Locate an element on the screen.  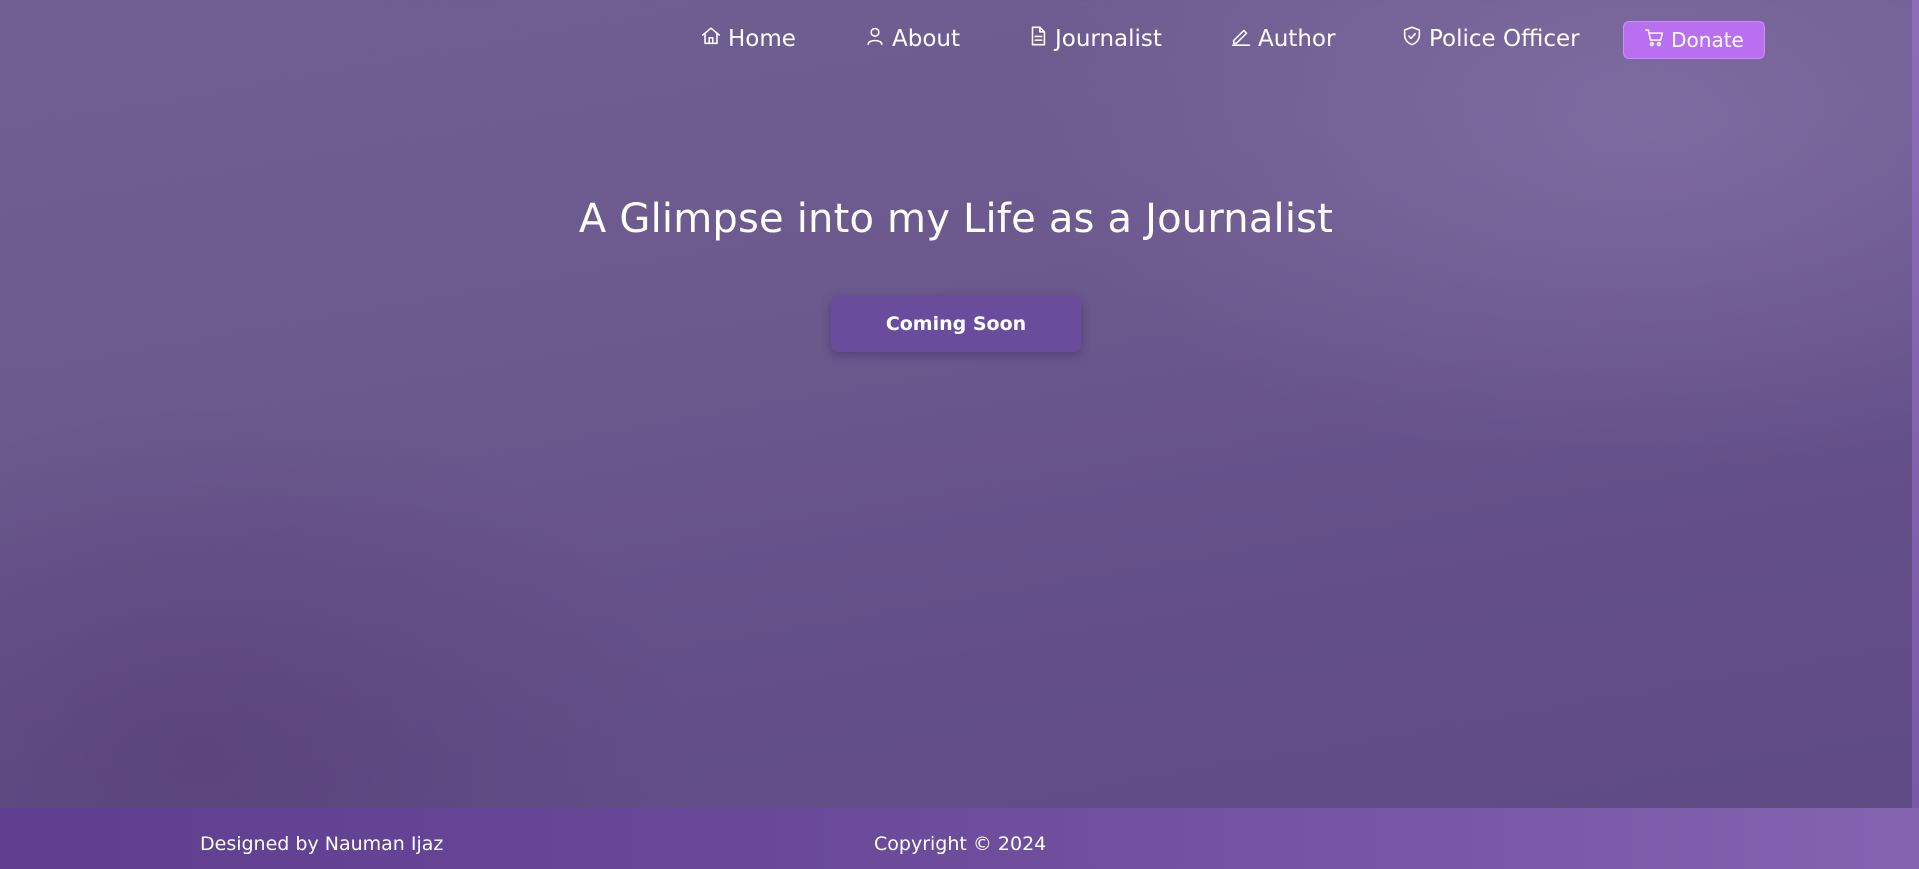
nav-item-author: Author is located at coordinates (1282, 39).